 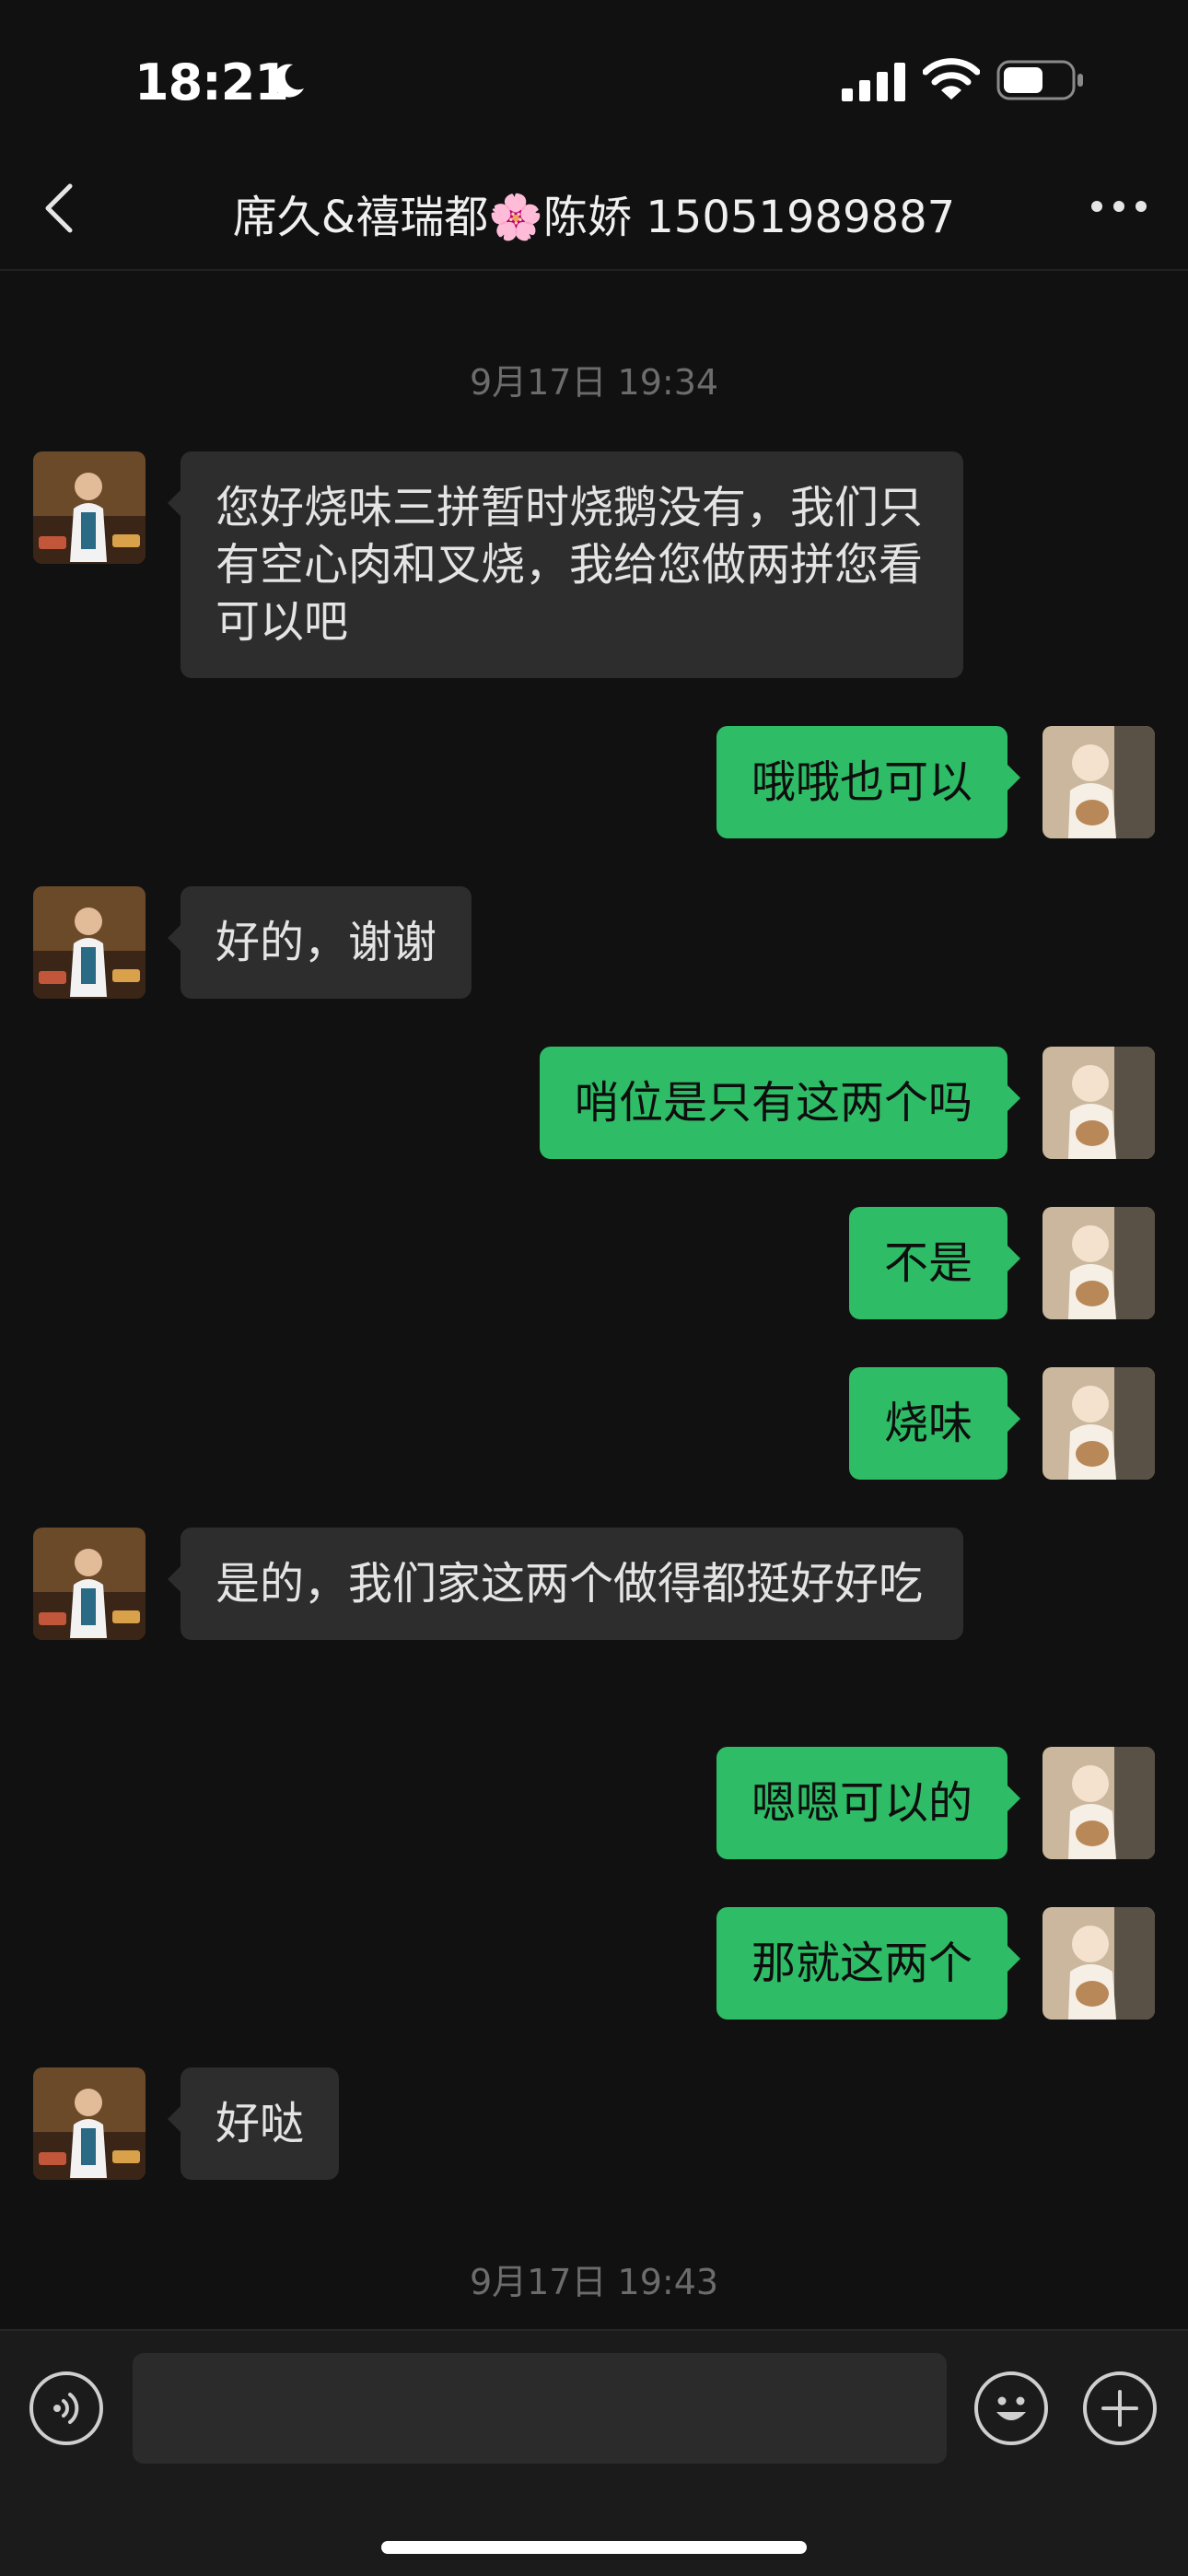 What do you see at coordinates (288, 81) in the screenshot?
I see `moon-icon` at bounding box center [288, 81].